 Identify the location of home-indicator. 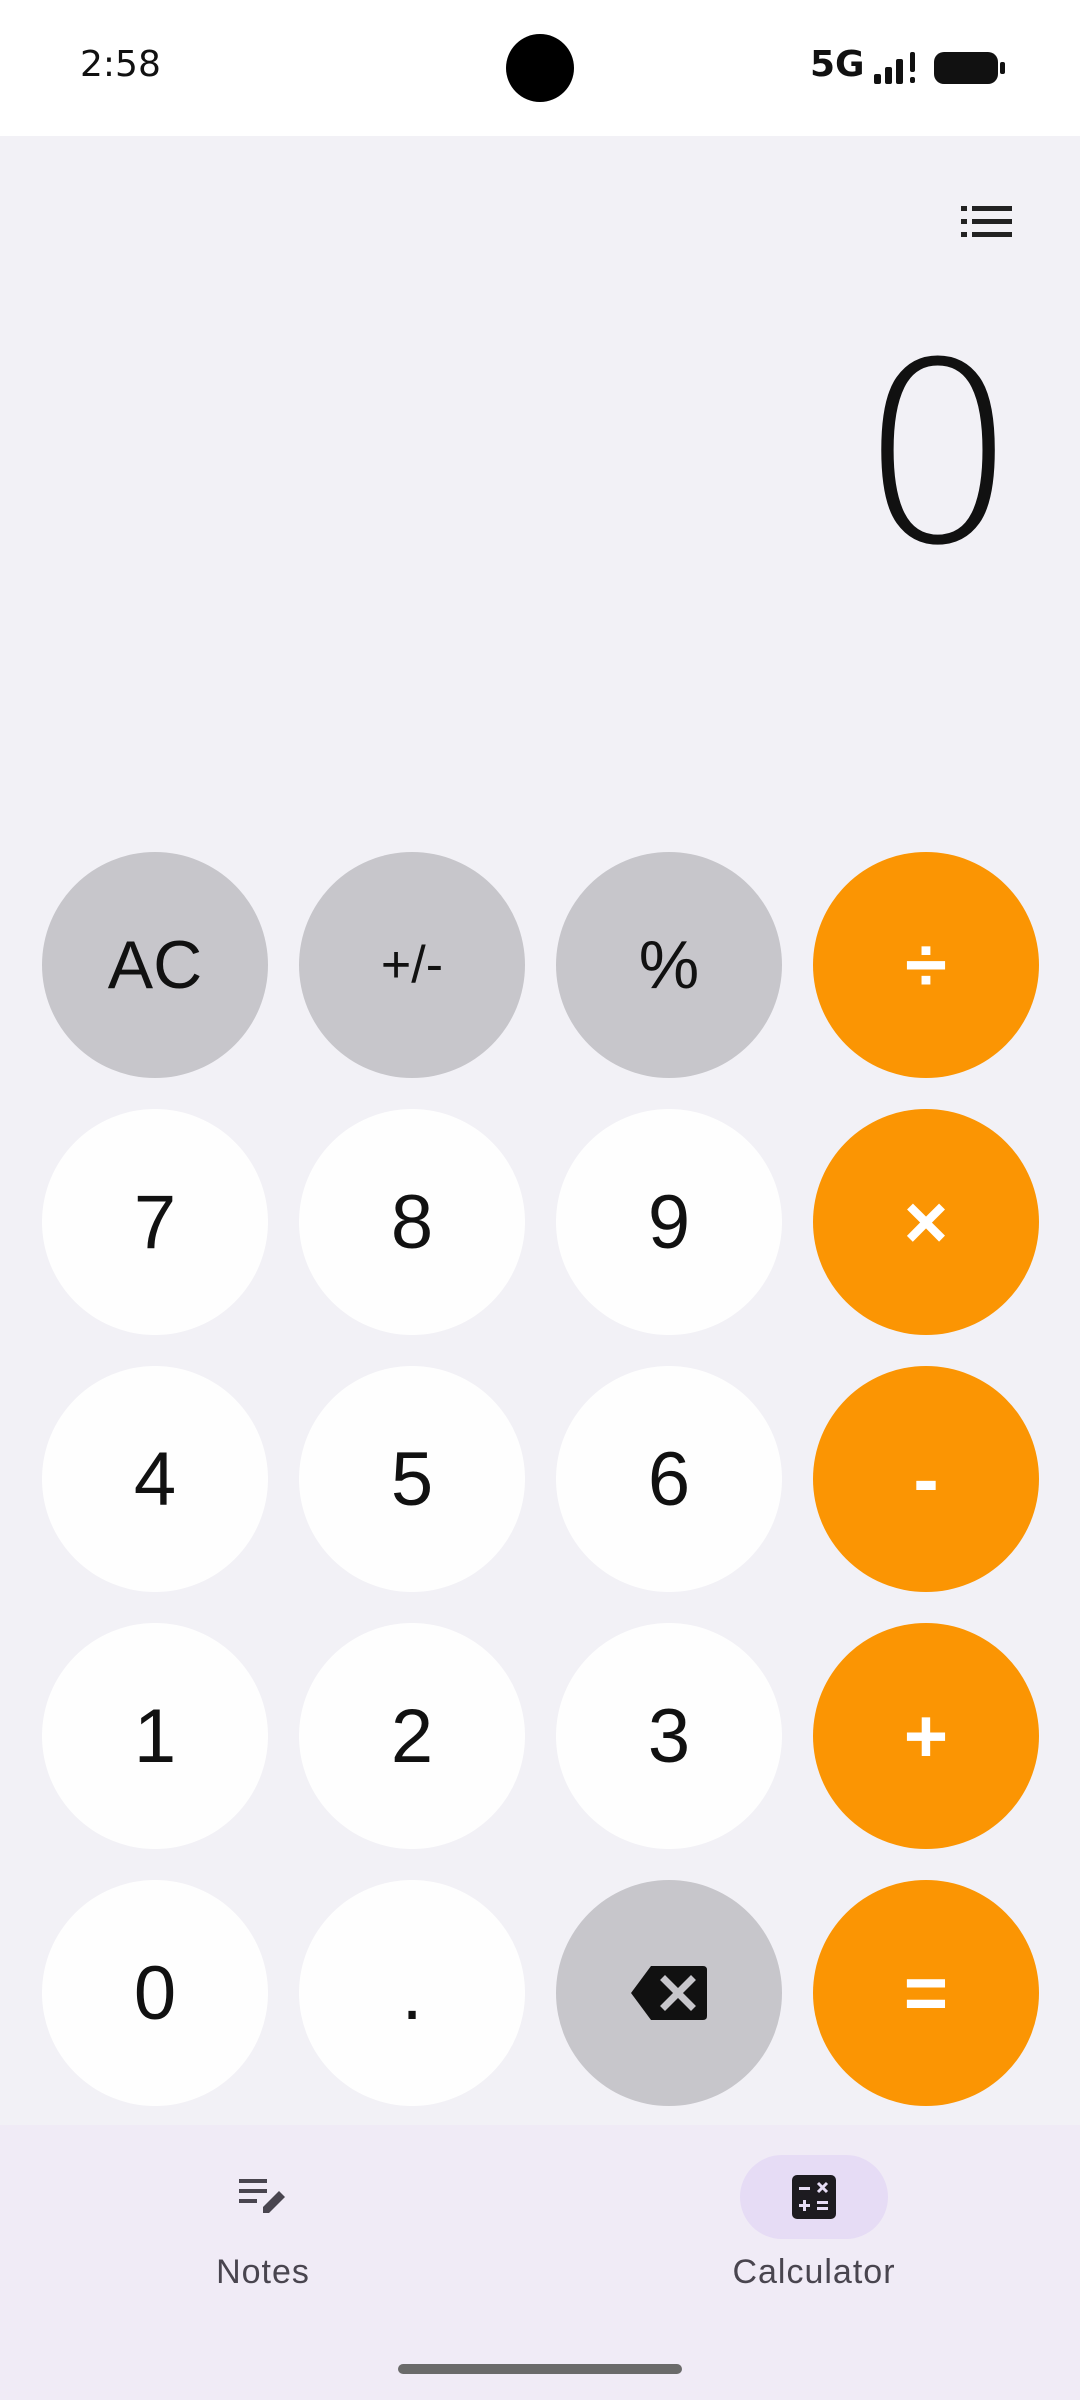
(540, 2369).